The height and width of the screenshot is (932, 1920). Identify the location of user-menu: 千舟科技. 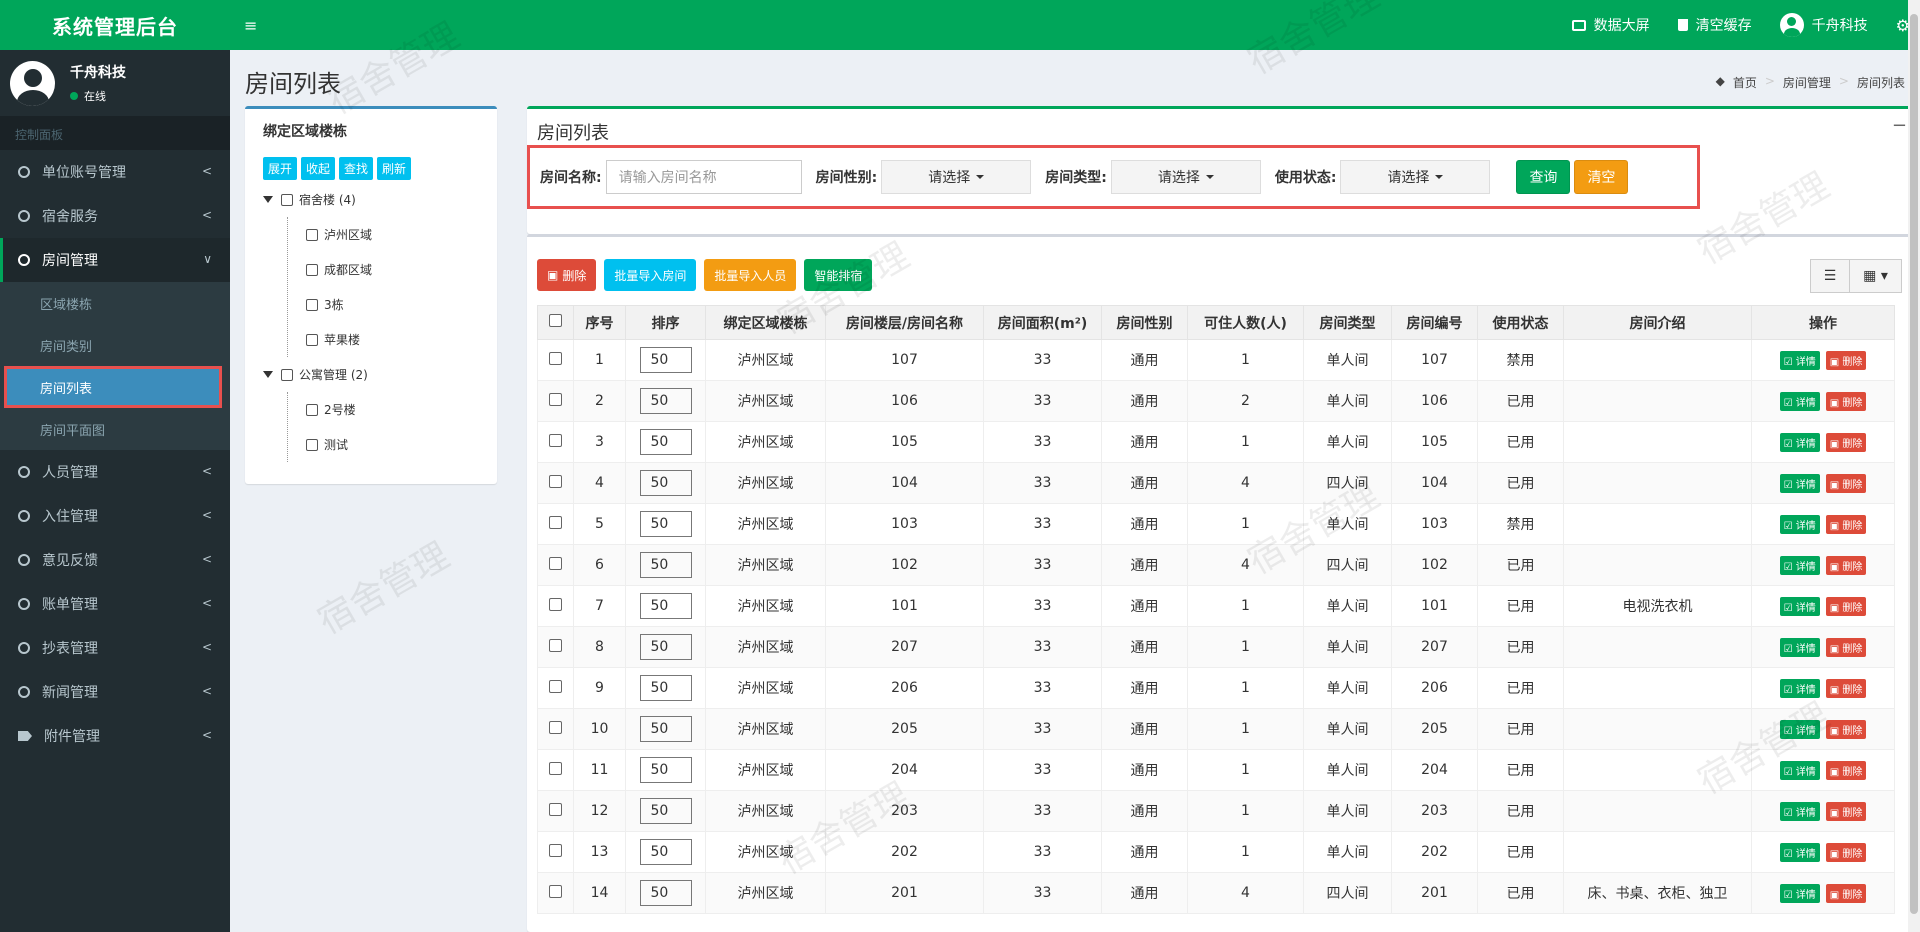
(1823, 25).